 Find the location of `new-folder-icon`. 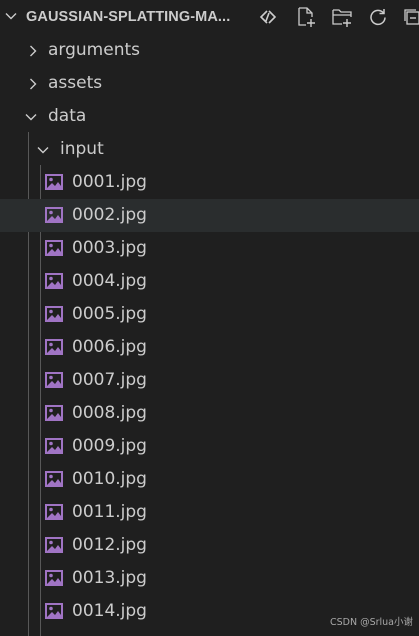

new-folder-icon is located at coordinates (342, 17).